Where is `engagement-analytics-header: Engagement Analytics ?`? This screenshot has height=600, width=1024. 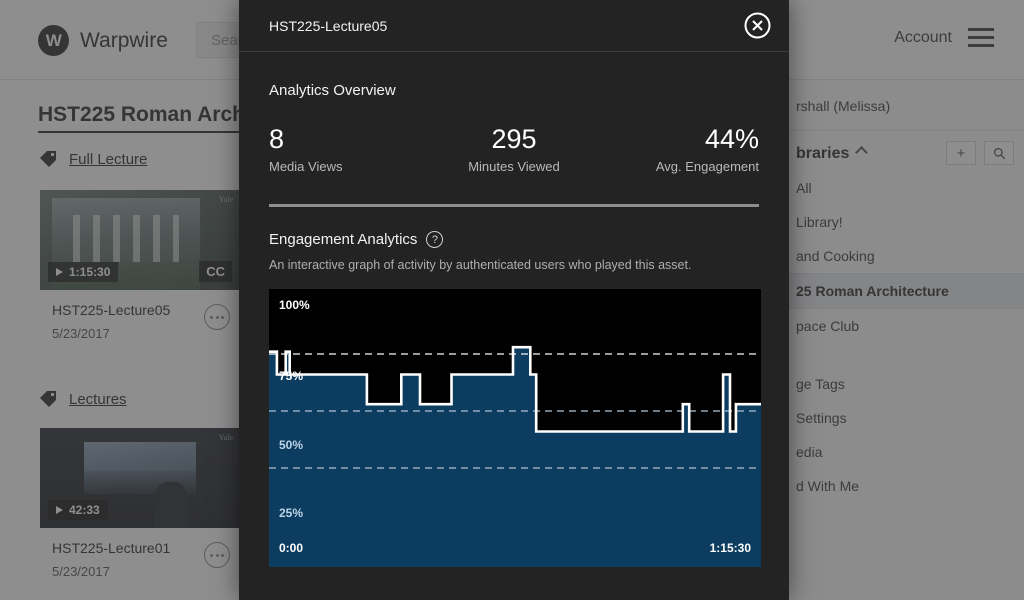 engagement-analytics-header: Engagement Analytics ? is located at coordinates (514, 240).